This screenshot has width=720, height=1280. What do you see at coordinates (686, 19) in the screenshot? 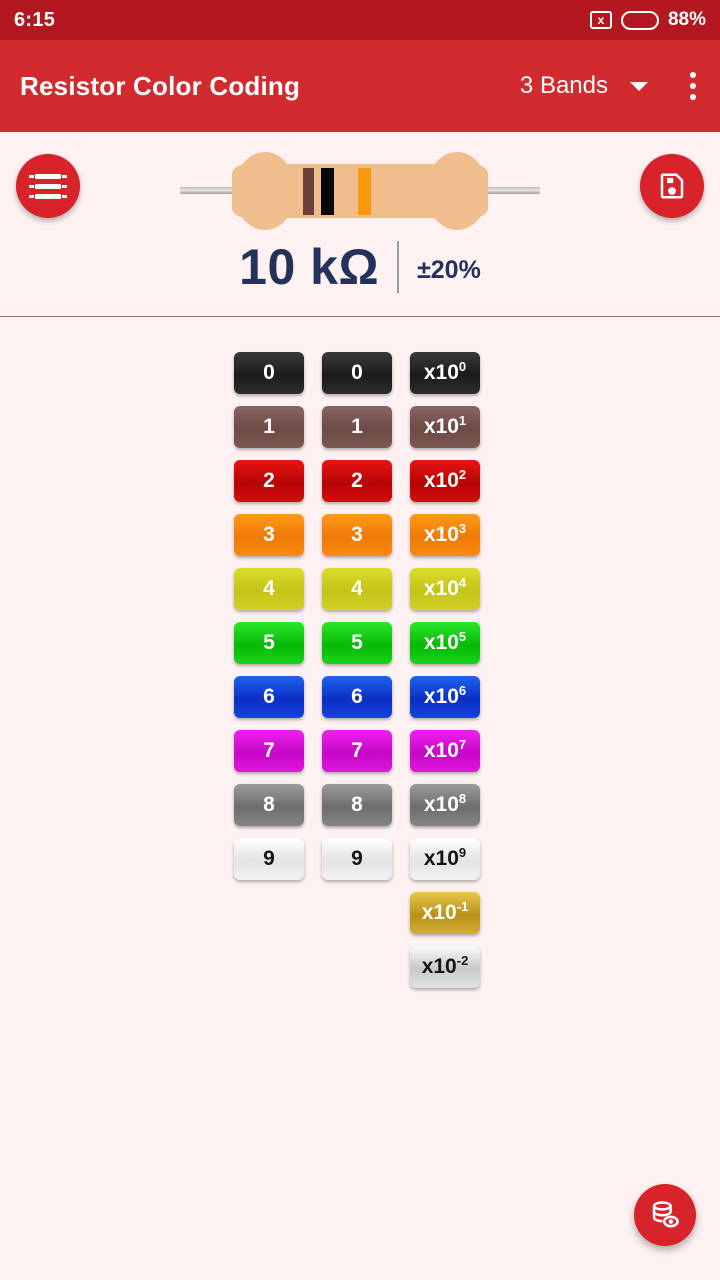
I see `battery-percent: 88%` at bounding box center [686, 19].